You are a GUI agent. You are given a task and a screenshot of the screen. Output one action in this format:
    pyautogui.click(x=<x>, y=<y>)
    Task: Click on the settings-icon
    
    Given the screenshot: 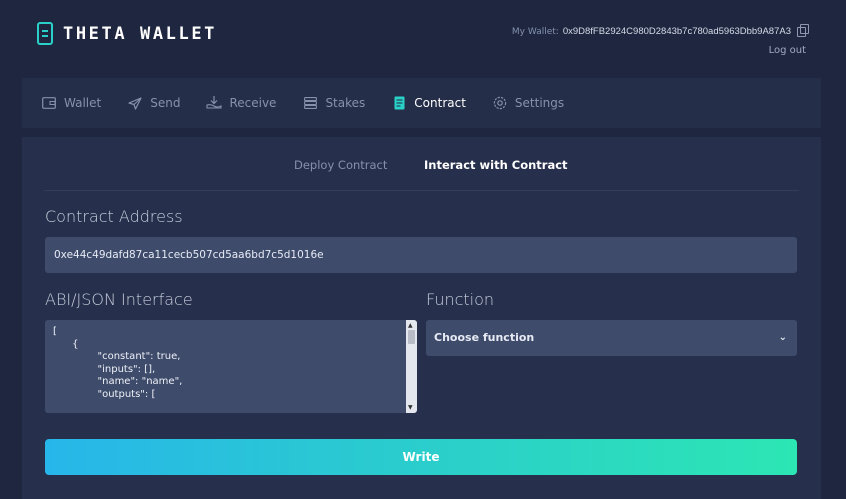 What is the action you would take?
    pyautogui.click(x=500, y=103)
    